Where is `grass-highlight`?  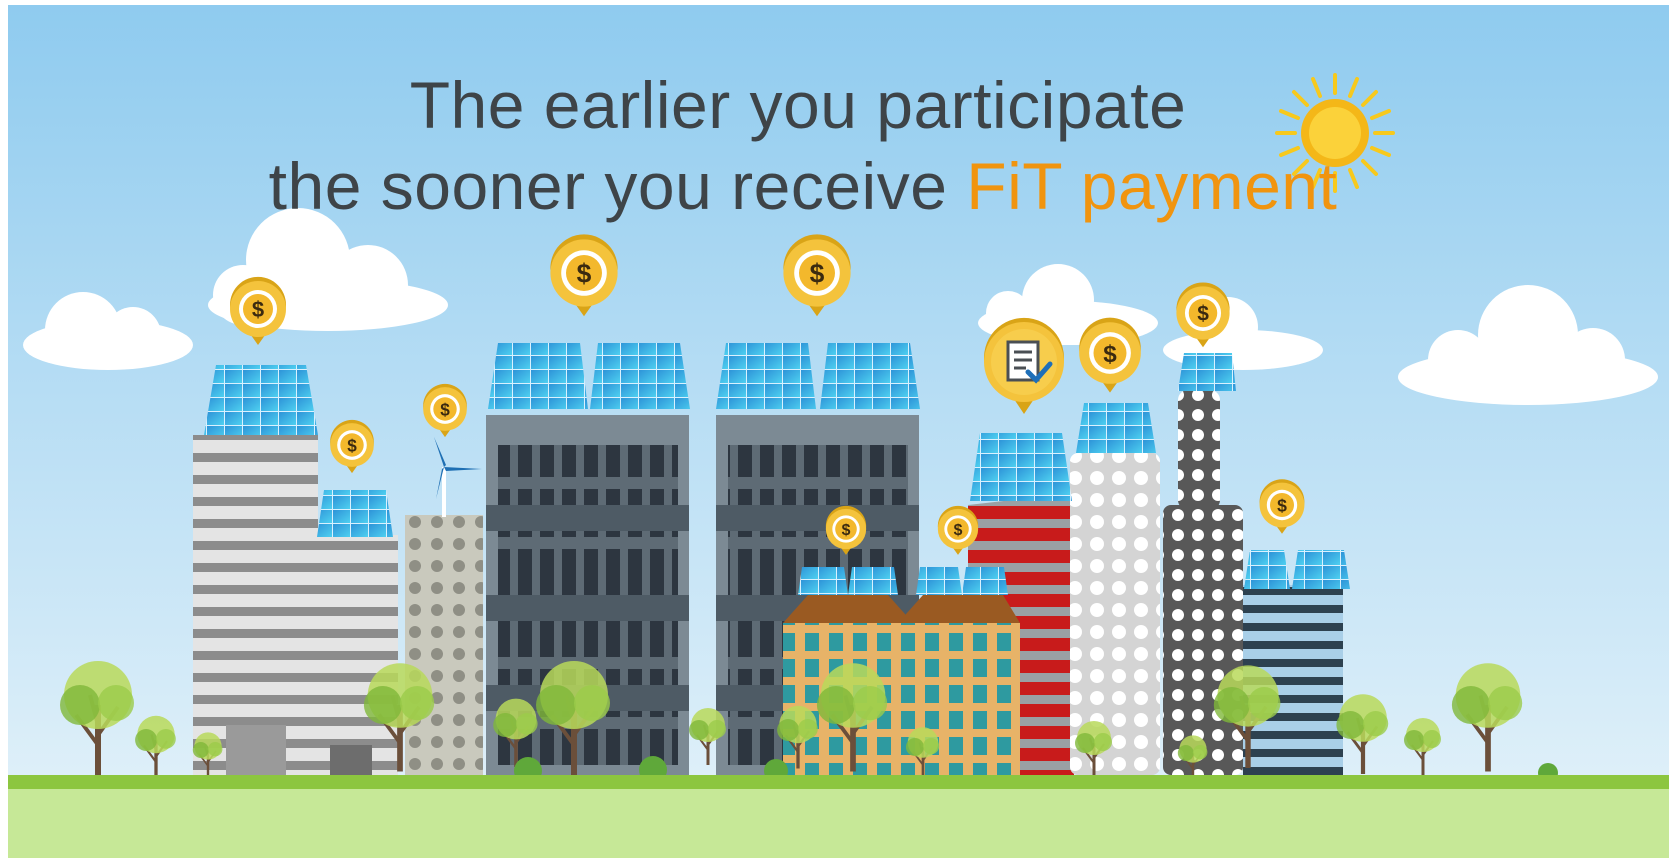
grass-highlight is located at coordinates (838, 823).